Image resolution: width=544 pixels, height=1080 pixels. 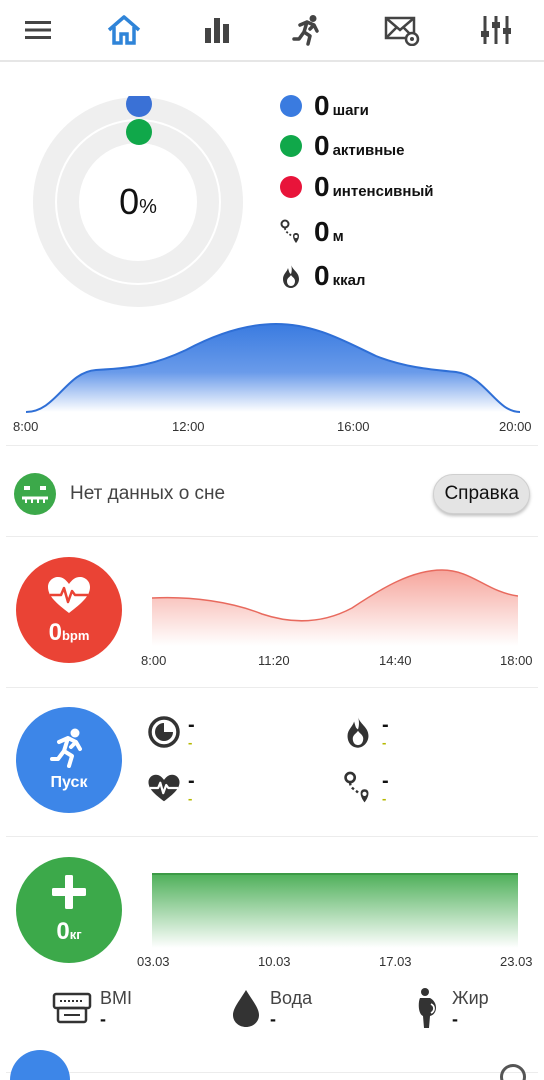 What do you see at coordinates (513, 1072) in the screenshot?
I see `next-card-icon` at bounding box center [513, 1072].